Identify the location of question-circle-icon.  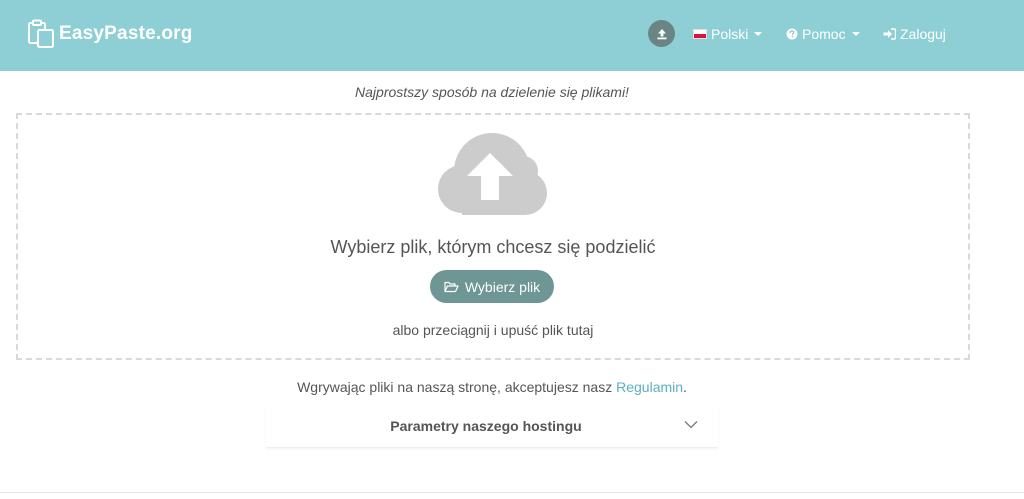
(792, 34).